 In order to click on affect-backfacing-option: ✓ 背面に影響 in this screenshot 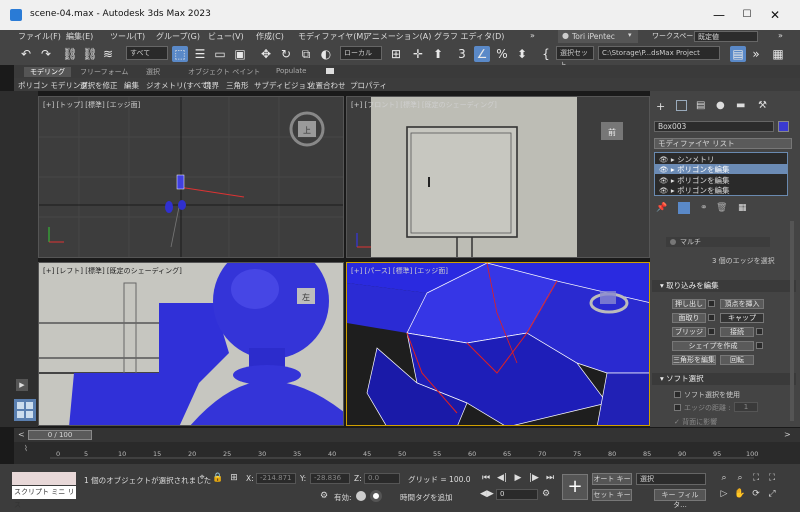, I will do `click(695, 422)`.